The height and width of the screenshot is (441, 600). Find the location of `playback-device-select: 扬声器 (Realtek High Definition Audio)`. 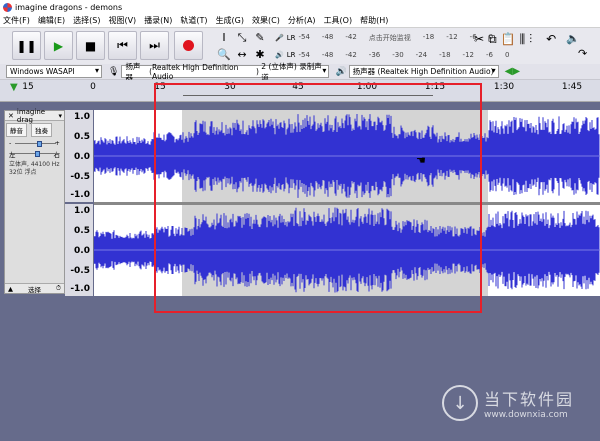

playback-device-select: 扬声器 (Realtek High Definition Audio) is located at coordinates (423, 71).